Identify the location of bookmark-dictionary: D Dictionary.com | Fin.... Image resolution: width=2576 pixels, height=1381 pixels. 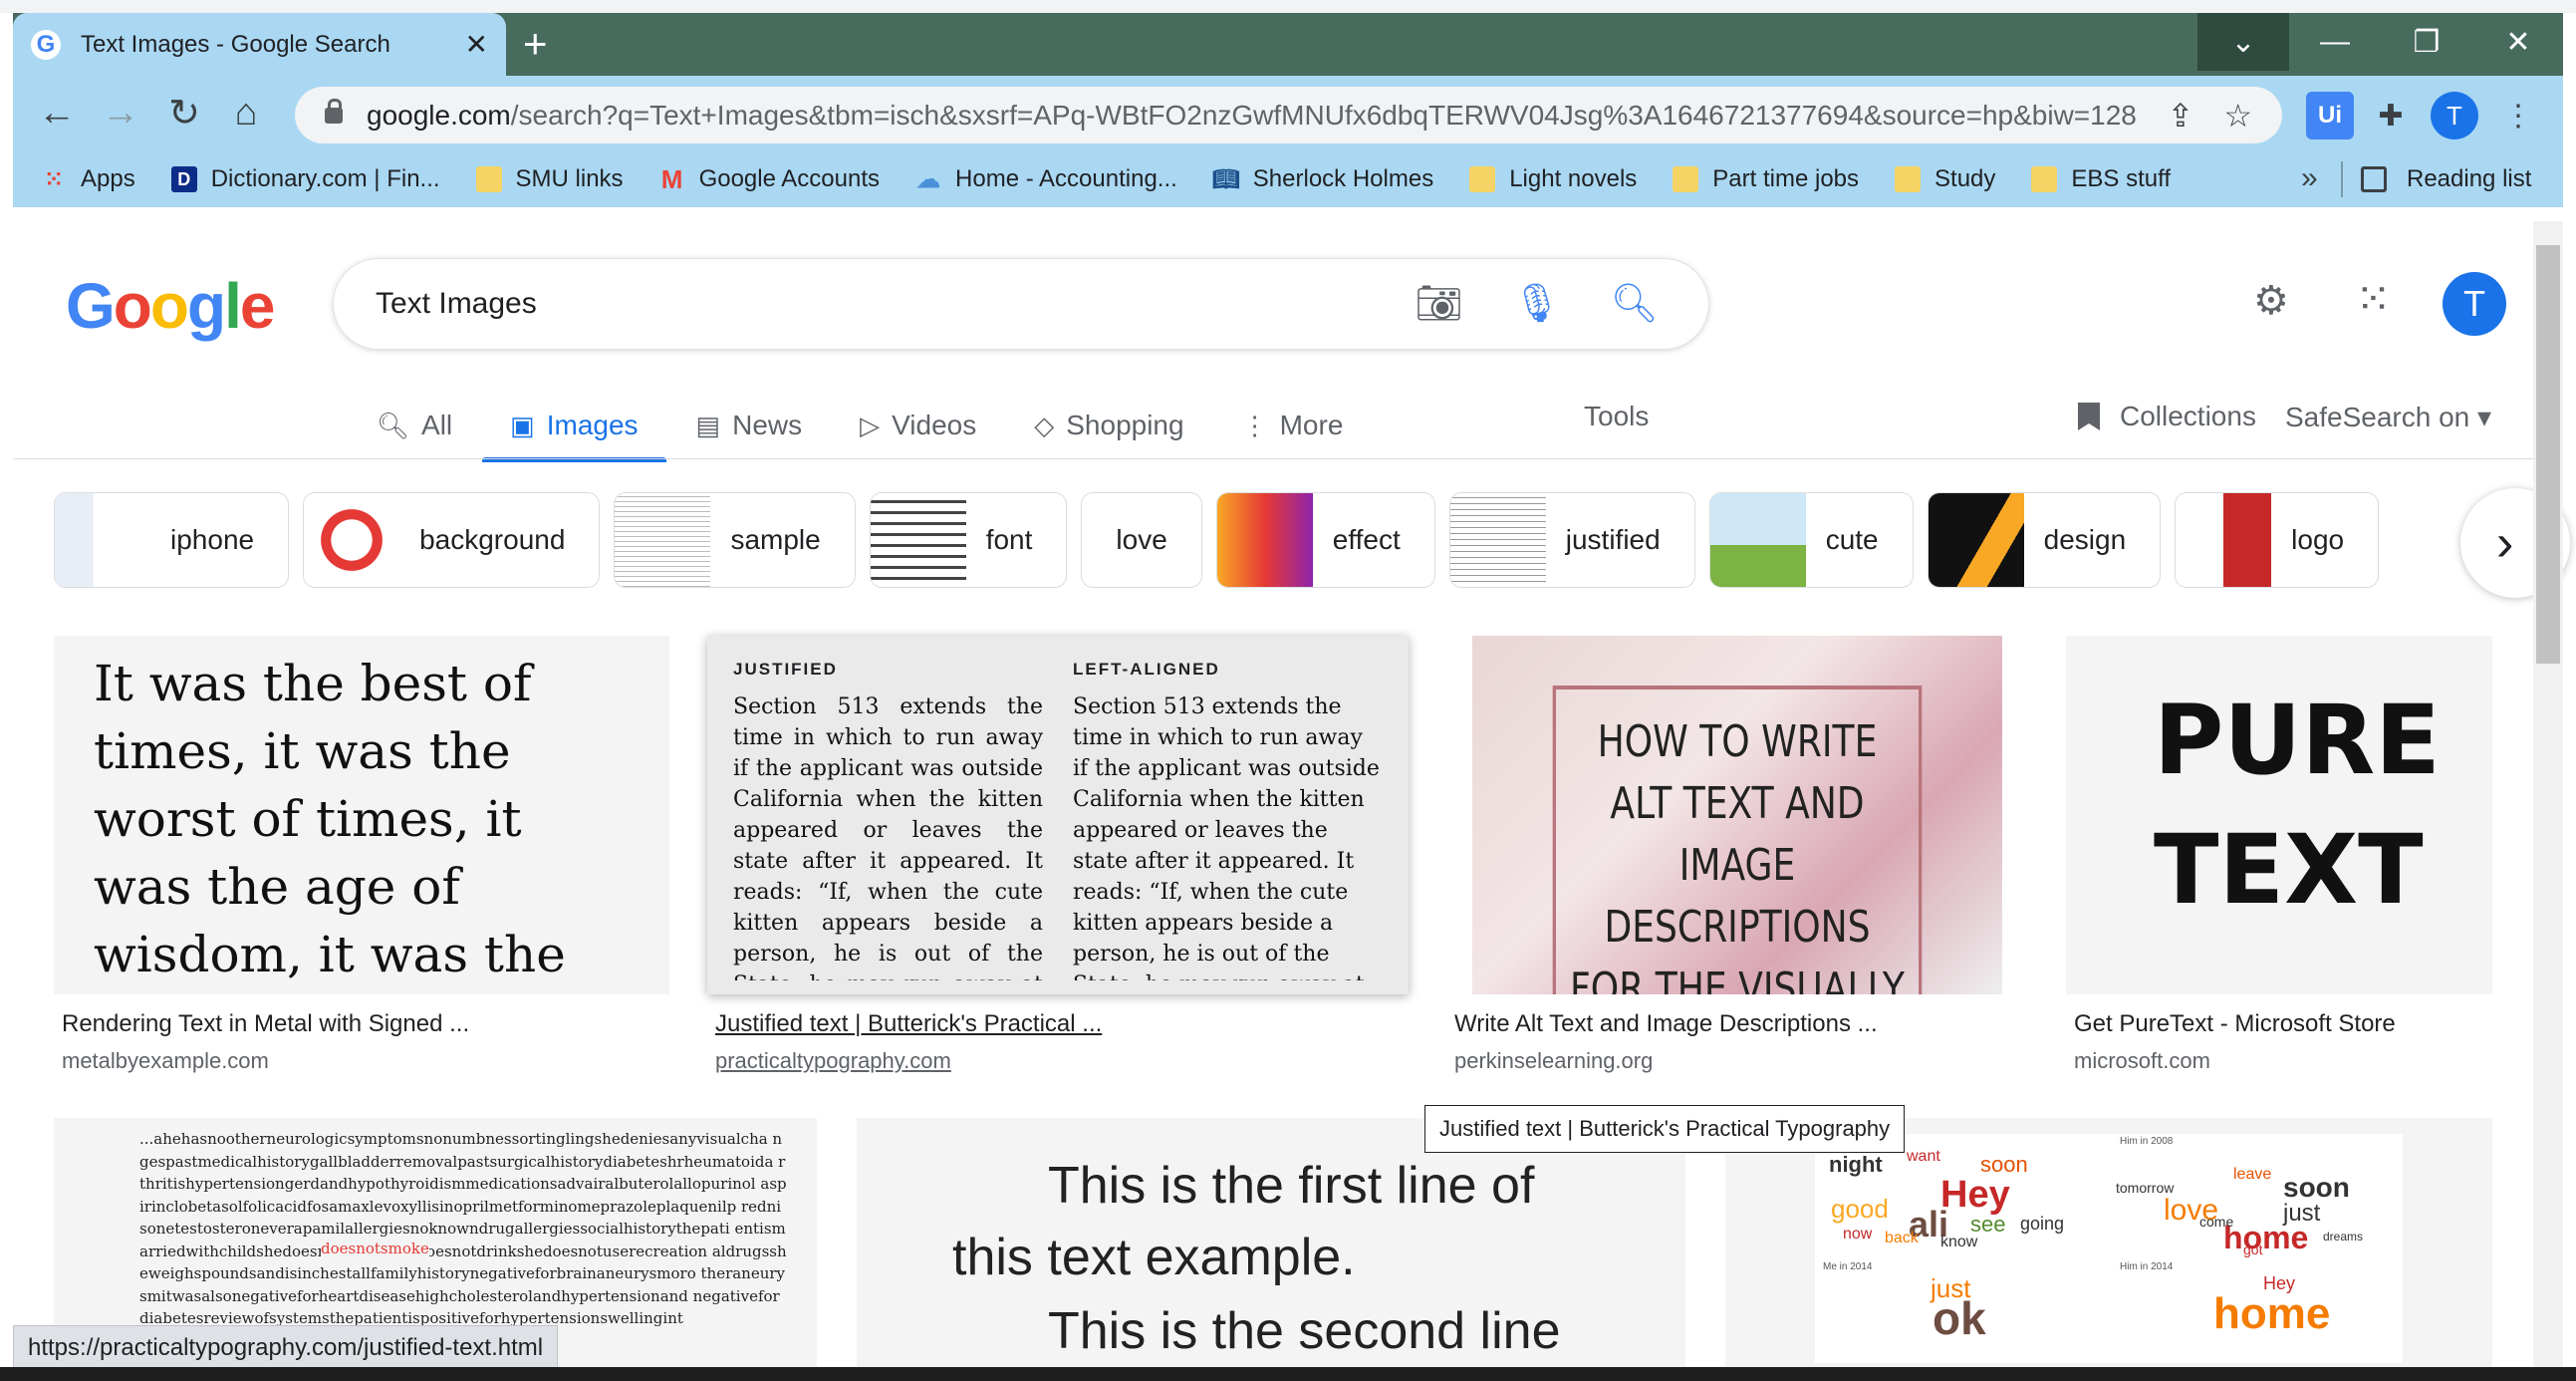
(305, 179).